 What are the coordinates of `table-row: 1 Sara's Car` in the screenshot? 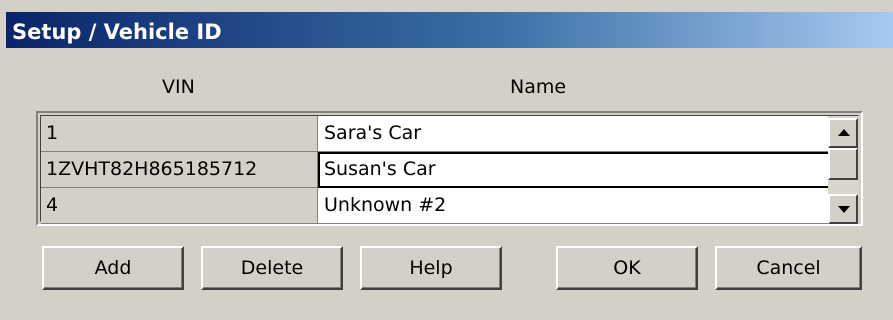 It's located at (437, 134).